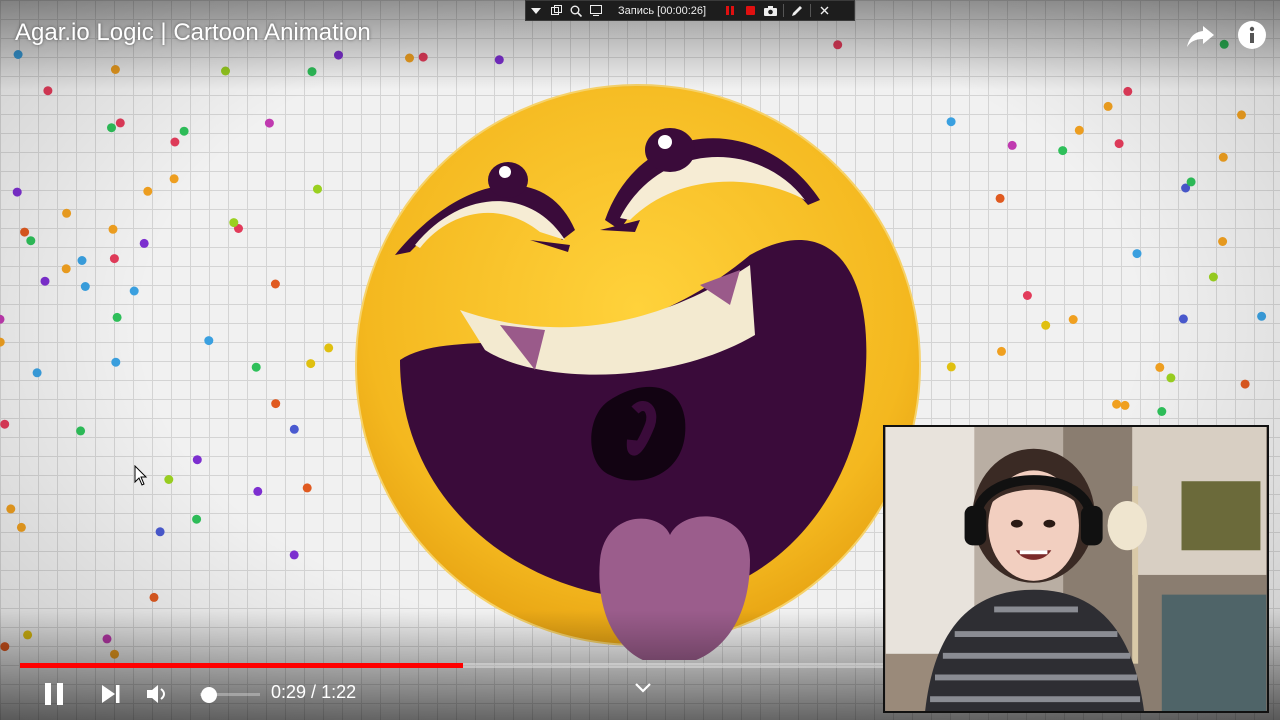 This screenshot has height=720, width=1280. I want to click on duration: 1:22, so click(339, 692).